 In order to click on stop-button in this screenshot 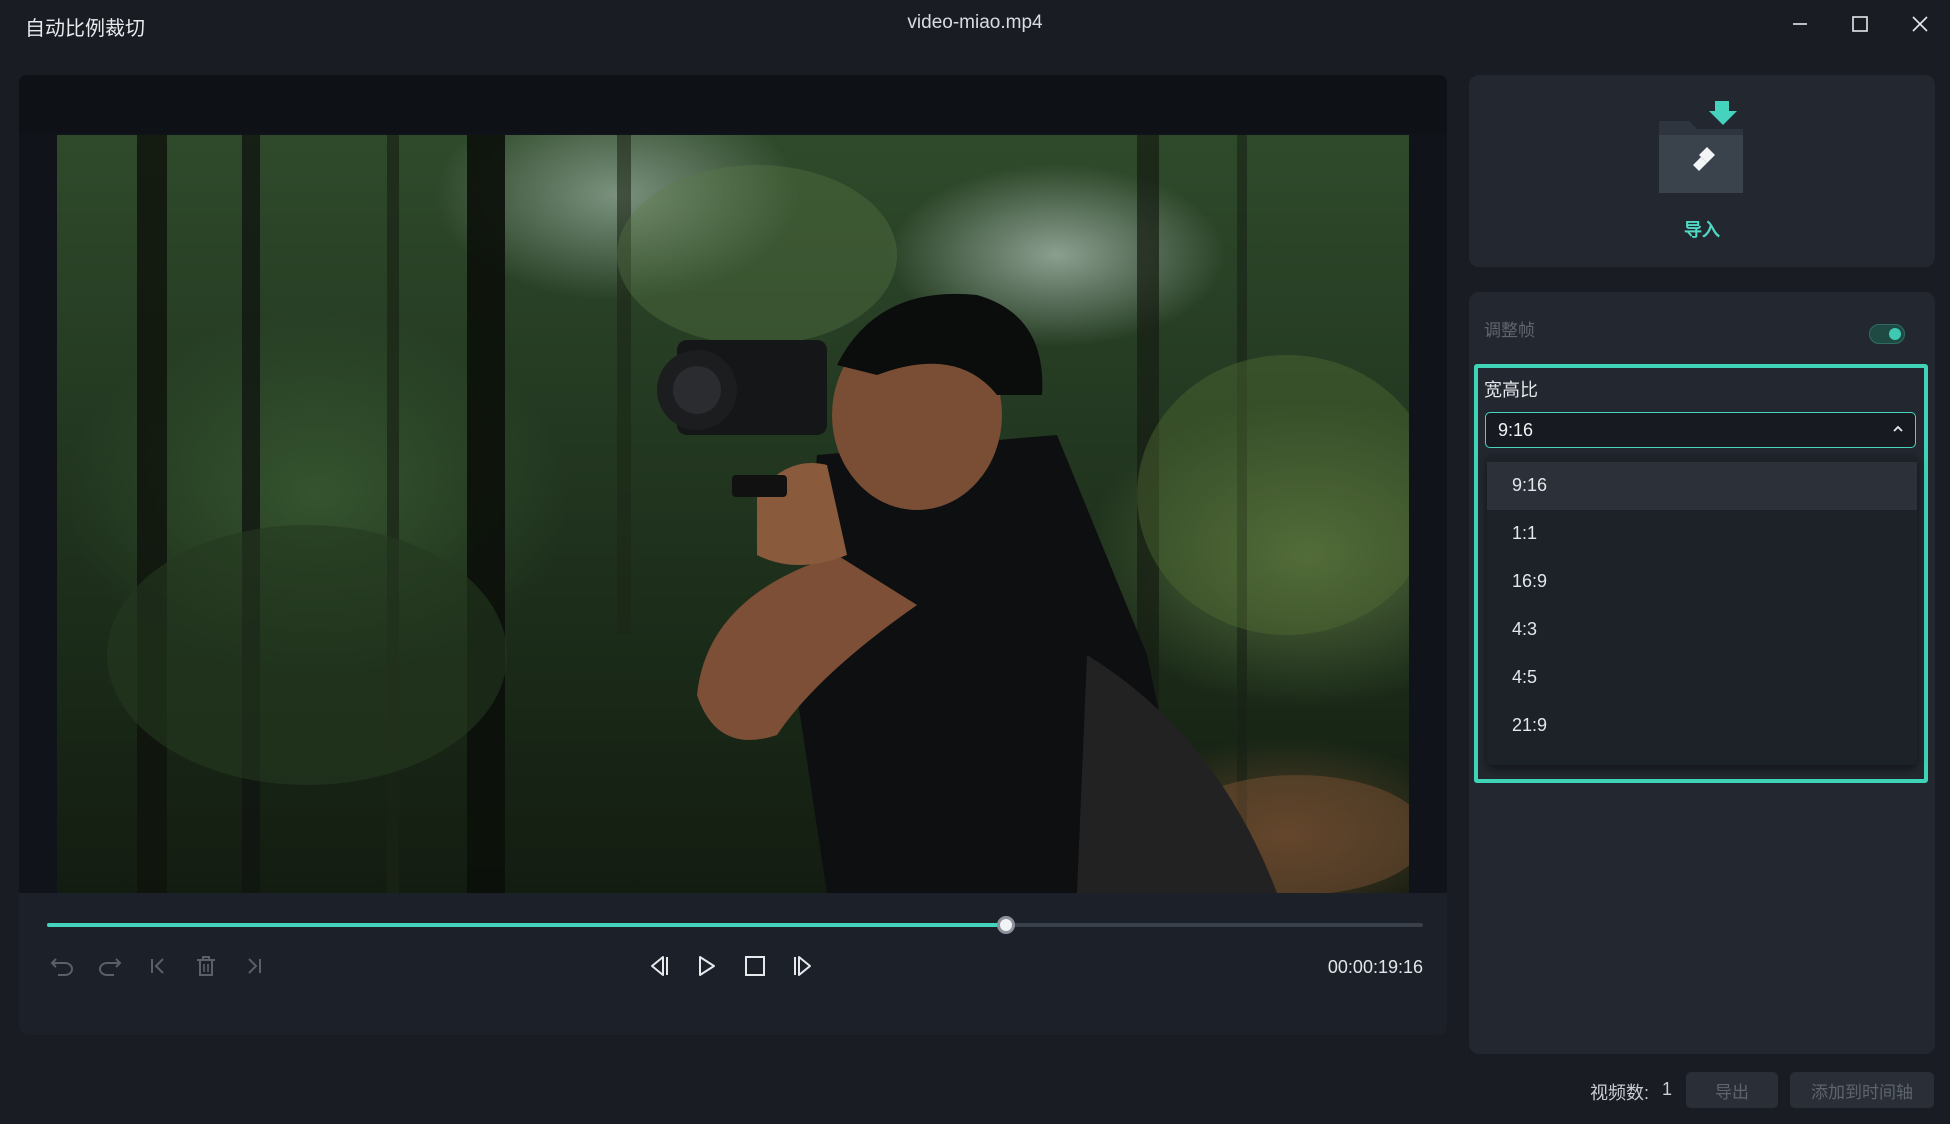, I will do `click(755, 966)`.